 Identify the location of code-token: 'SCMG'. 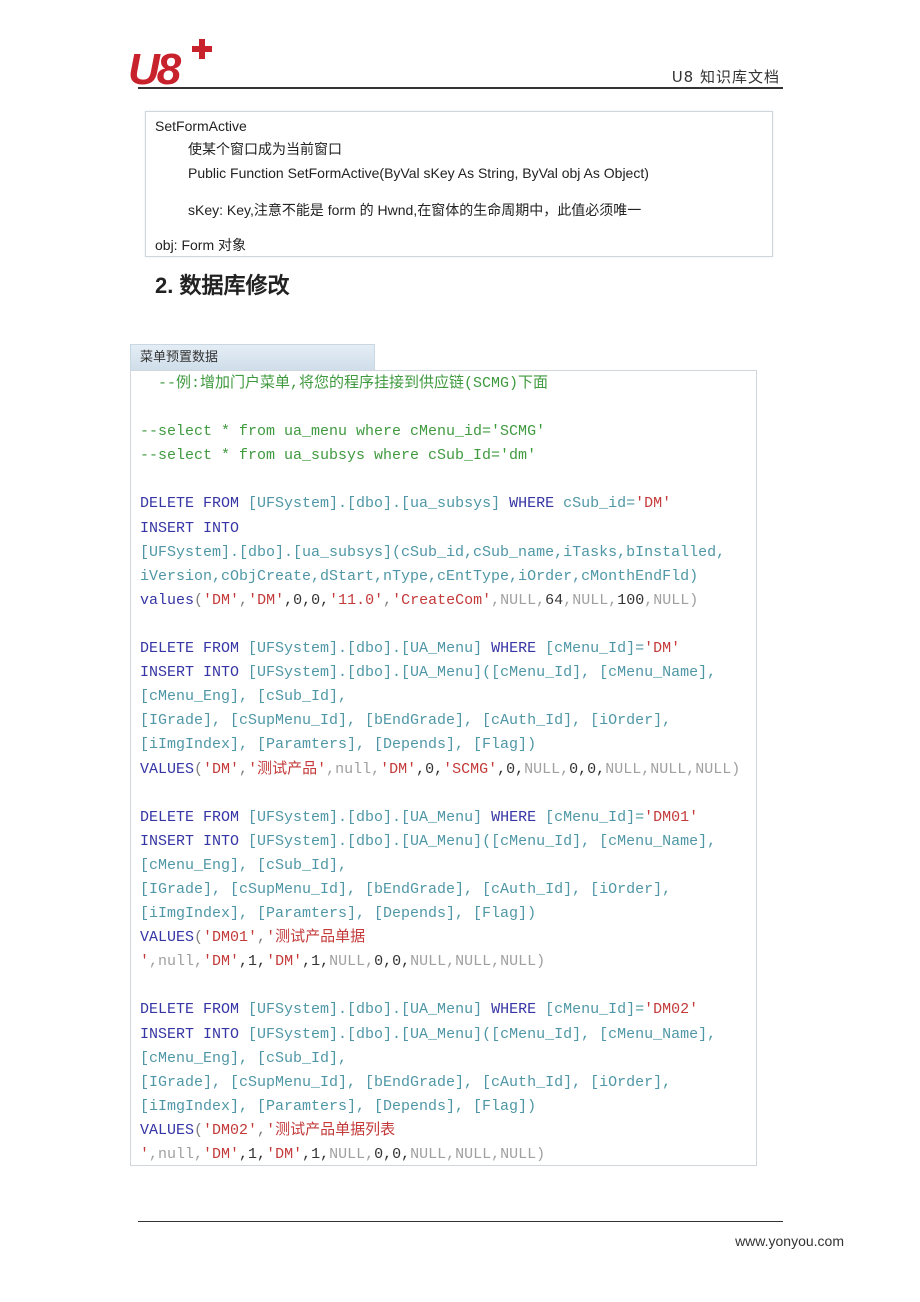
(470, 769).